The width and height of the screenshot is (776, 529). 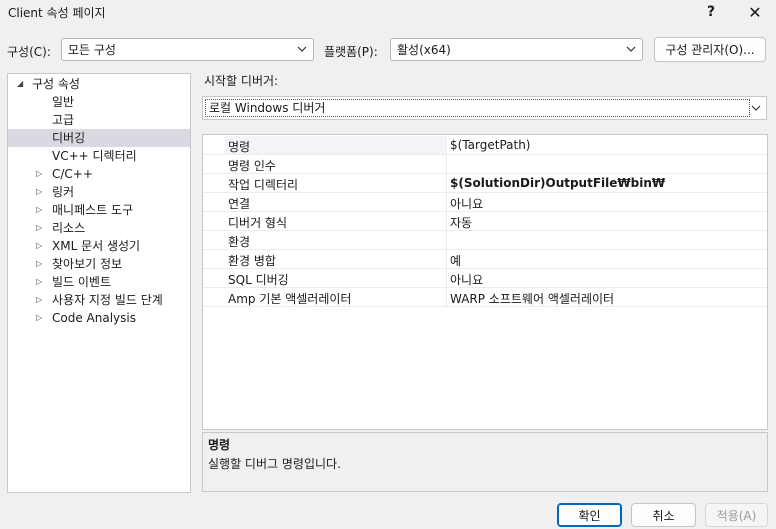 I want to click on property-value: $(TargetPath), so click(x=490, y=145).